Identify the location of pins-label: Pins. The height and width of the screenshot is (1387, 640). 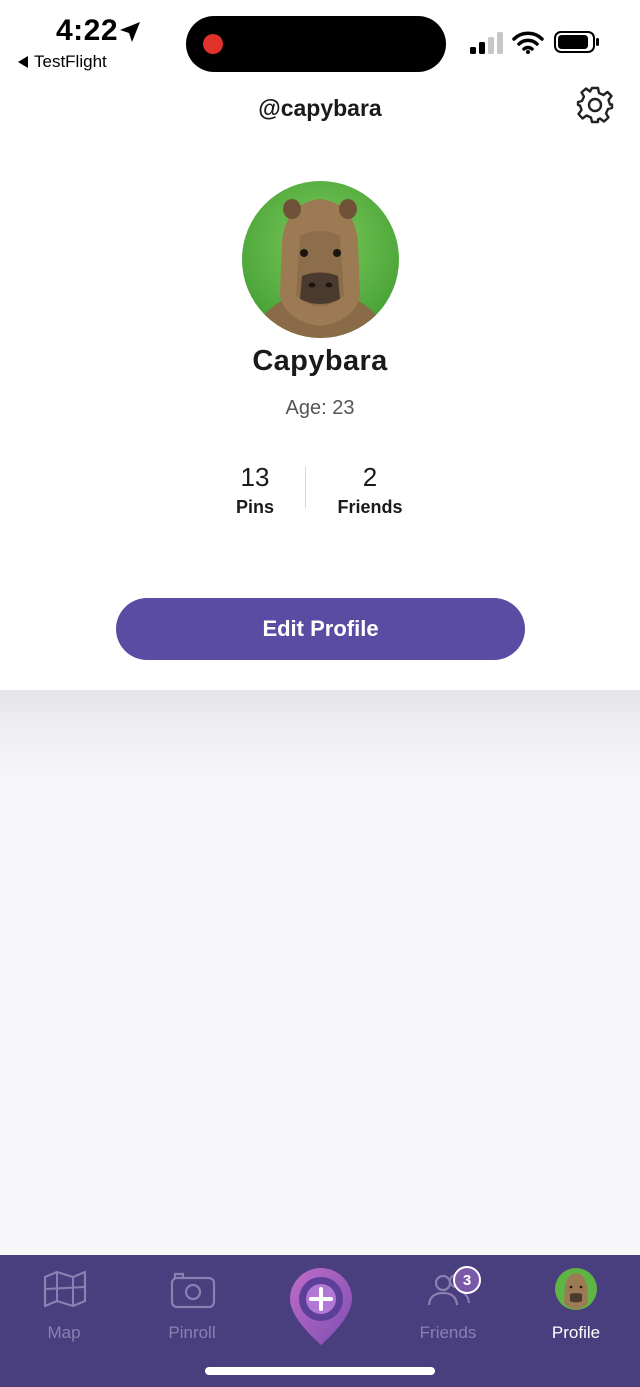
(254, 507).